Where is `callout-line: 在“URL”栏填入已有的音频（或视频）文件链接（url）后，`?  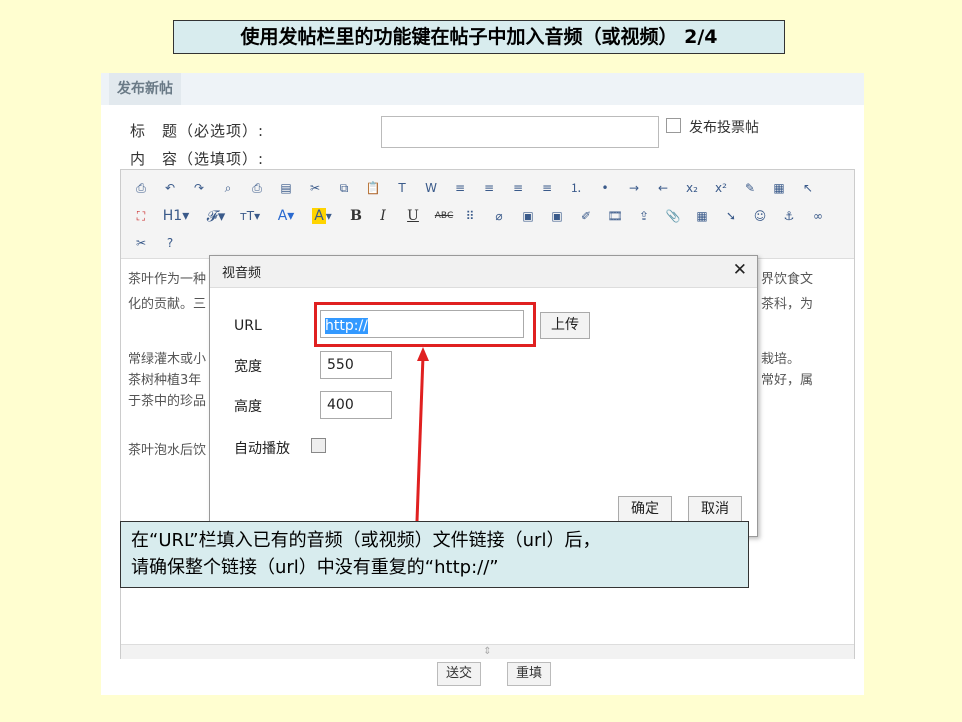 callout-line: 在“URL”栏填入已有的音频（或视频）文件链接（url）后， is located at coordinates (366, 540).